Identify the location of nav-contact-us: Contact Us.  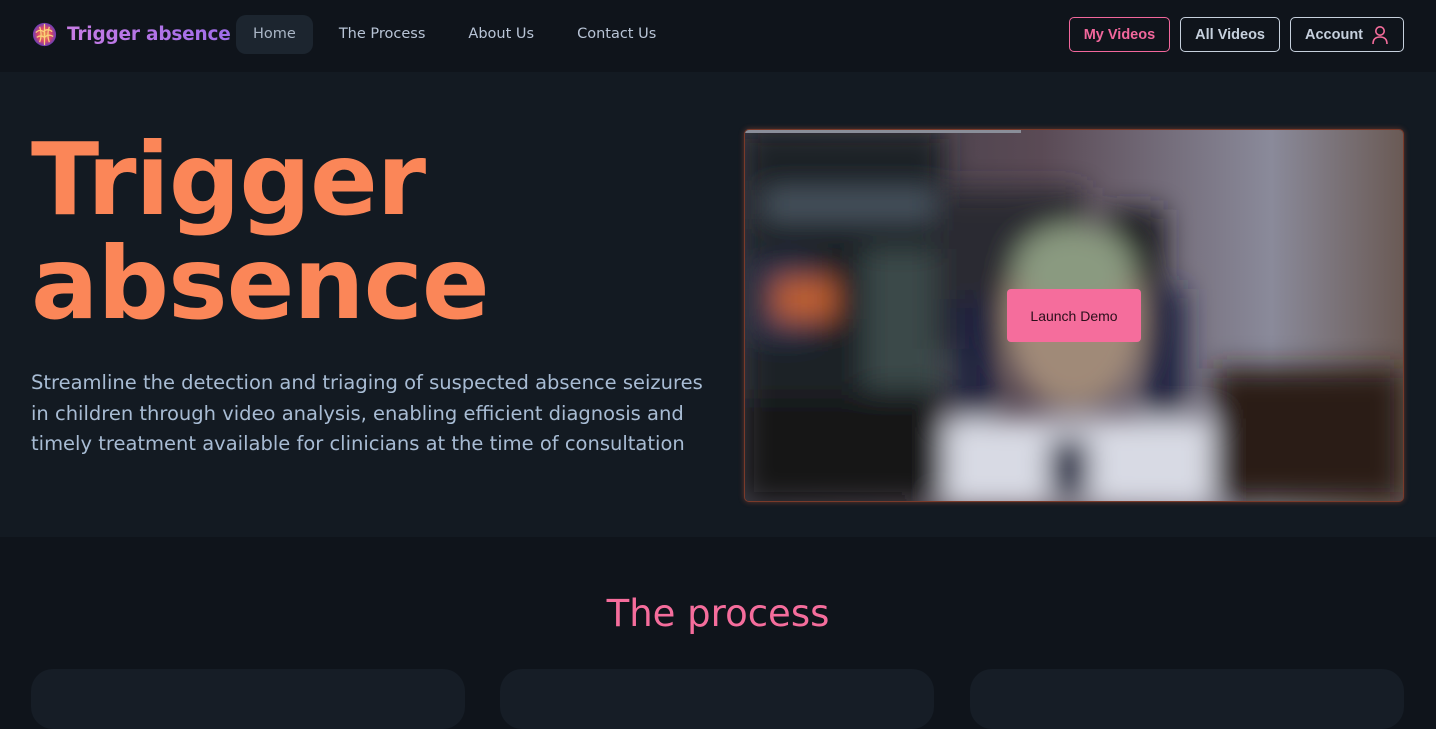
(616, 34).